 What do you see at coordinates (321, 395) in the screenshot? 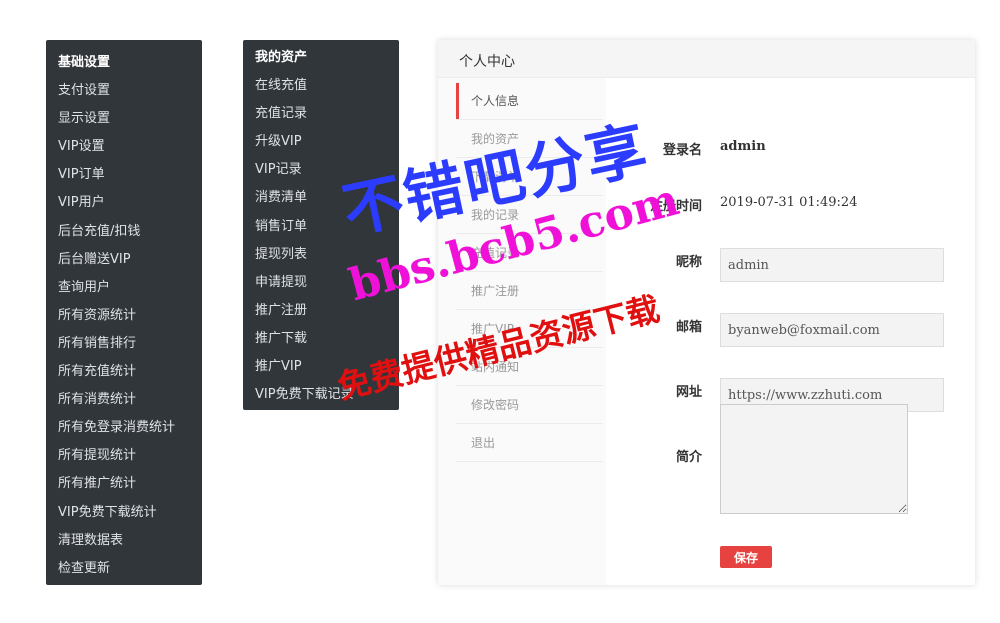
I see `menu-item-vip-free-download-records: VIP免费下载记录` at bounding box center [321, 395].